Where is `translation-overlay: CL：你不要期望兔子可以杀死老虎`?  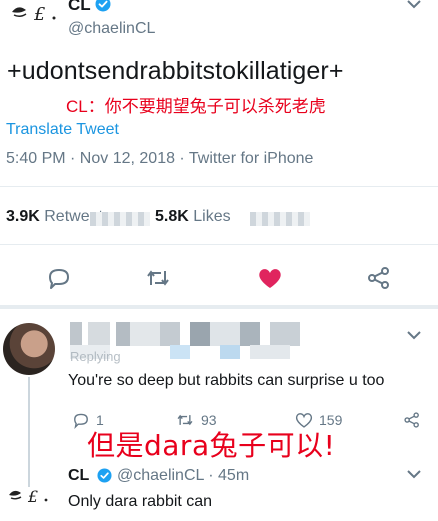 translation-overlay: CL：你不要期望兔子可以杀死老虎 is located at coordinates (196, 106).